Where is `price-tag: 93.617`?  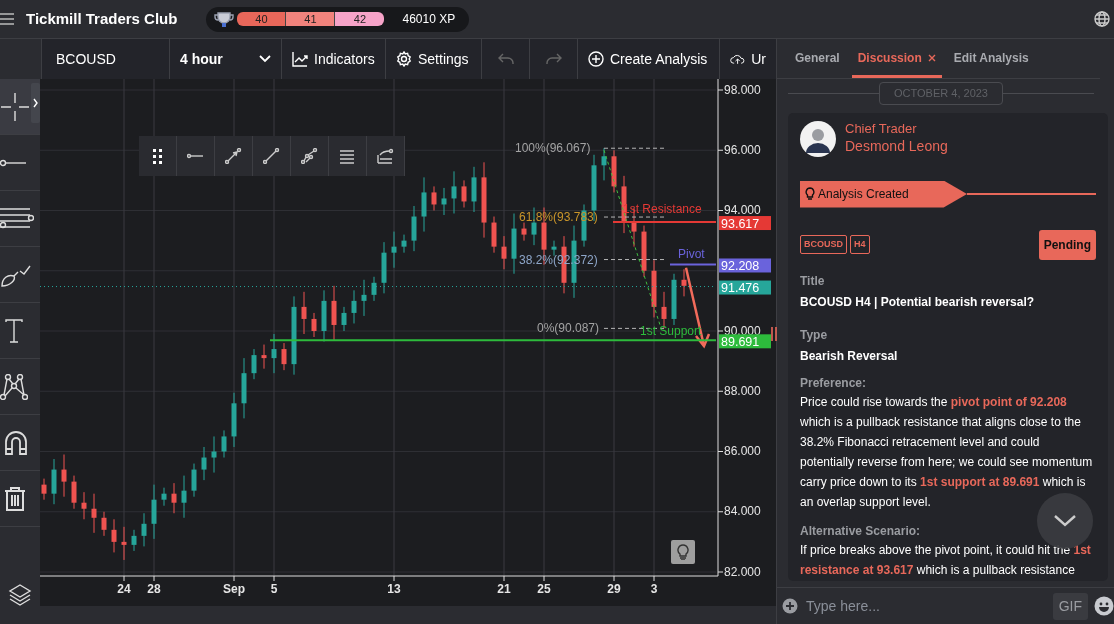 price-tag: 93.617 is located at coordinates (745, 223).